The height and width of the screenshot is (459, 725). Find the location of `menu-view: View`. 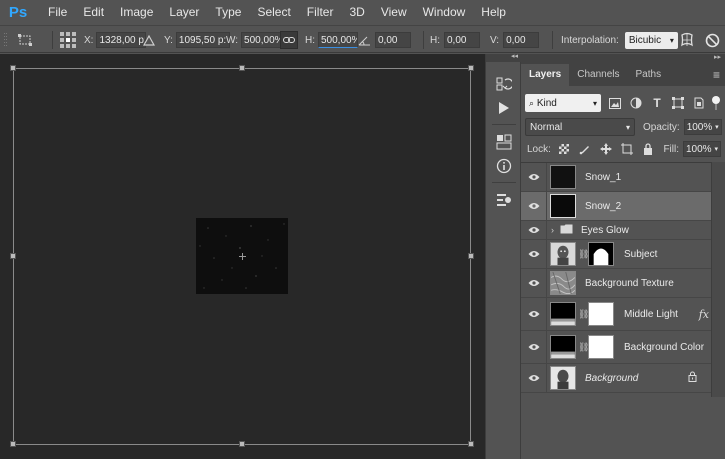

menu-view: View is located at coordinates (394, 12).